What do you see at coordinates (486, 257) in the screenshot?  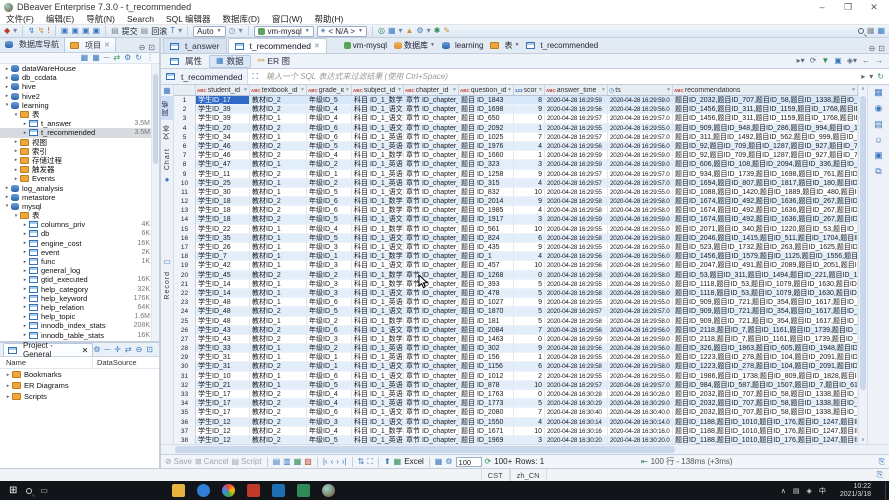 I see `table-cell: 题目 ID_1` at bounding box center [486, 257].